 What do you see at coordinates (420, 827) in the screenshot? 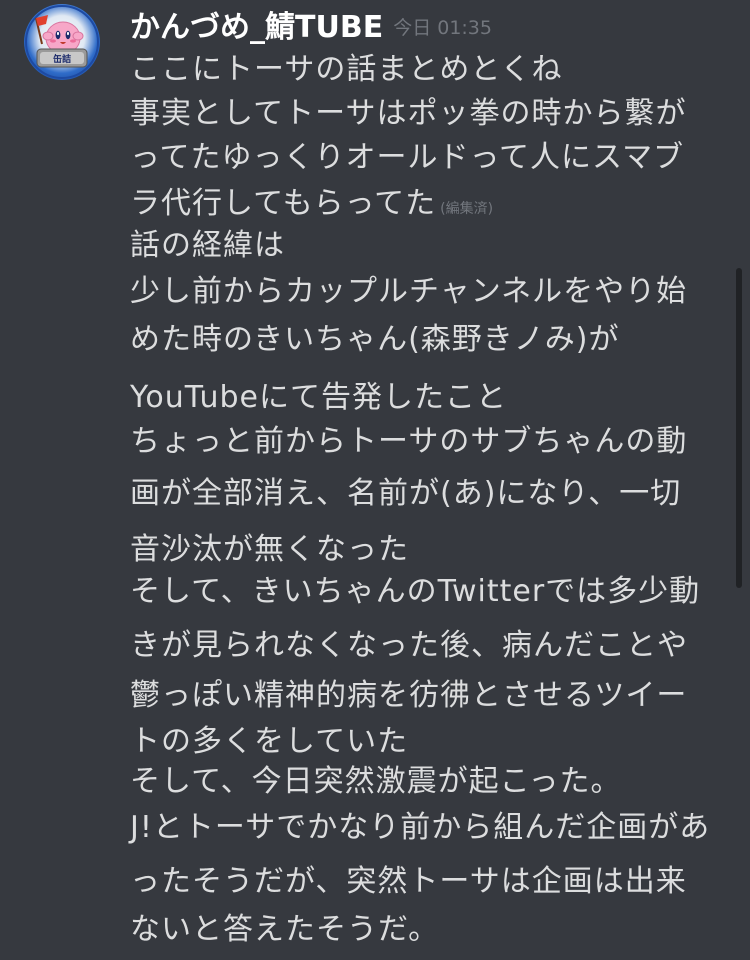
I see `message-line: J!とトーサでかなり前から組んだ企画があ` at bounding box center [420, 827].